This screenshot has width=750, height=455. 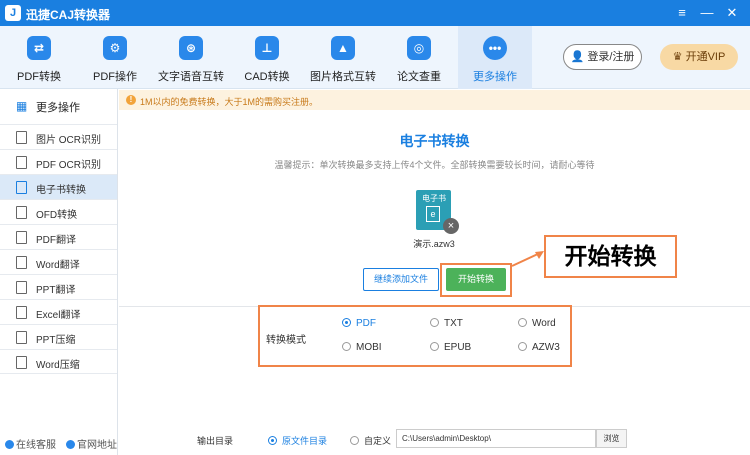 I want to click on tool-pdf-operate: ⚙ PDF操作, so click(x=115, y=57).